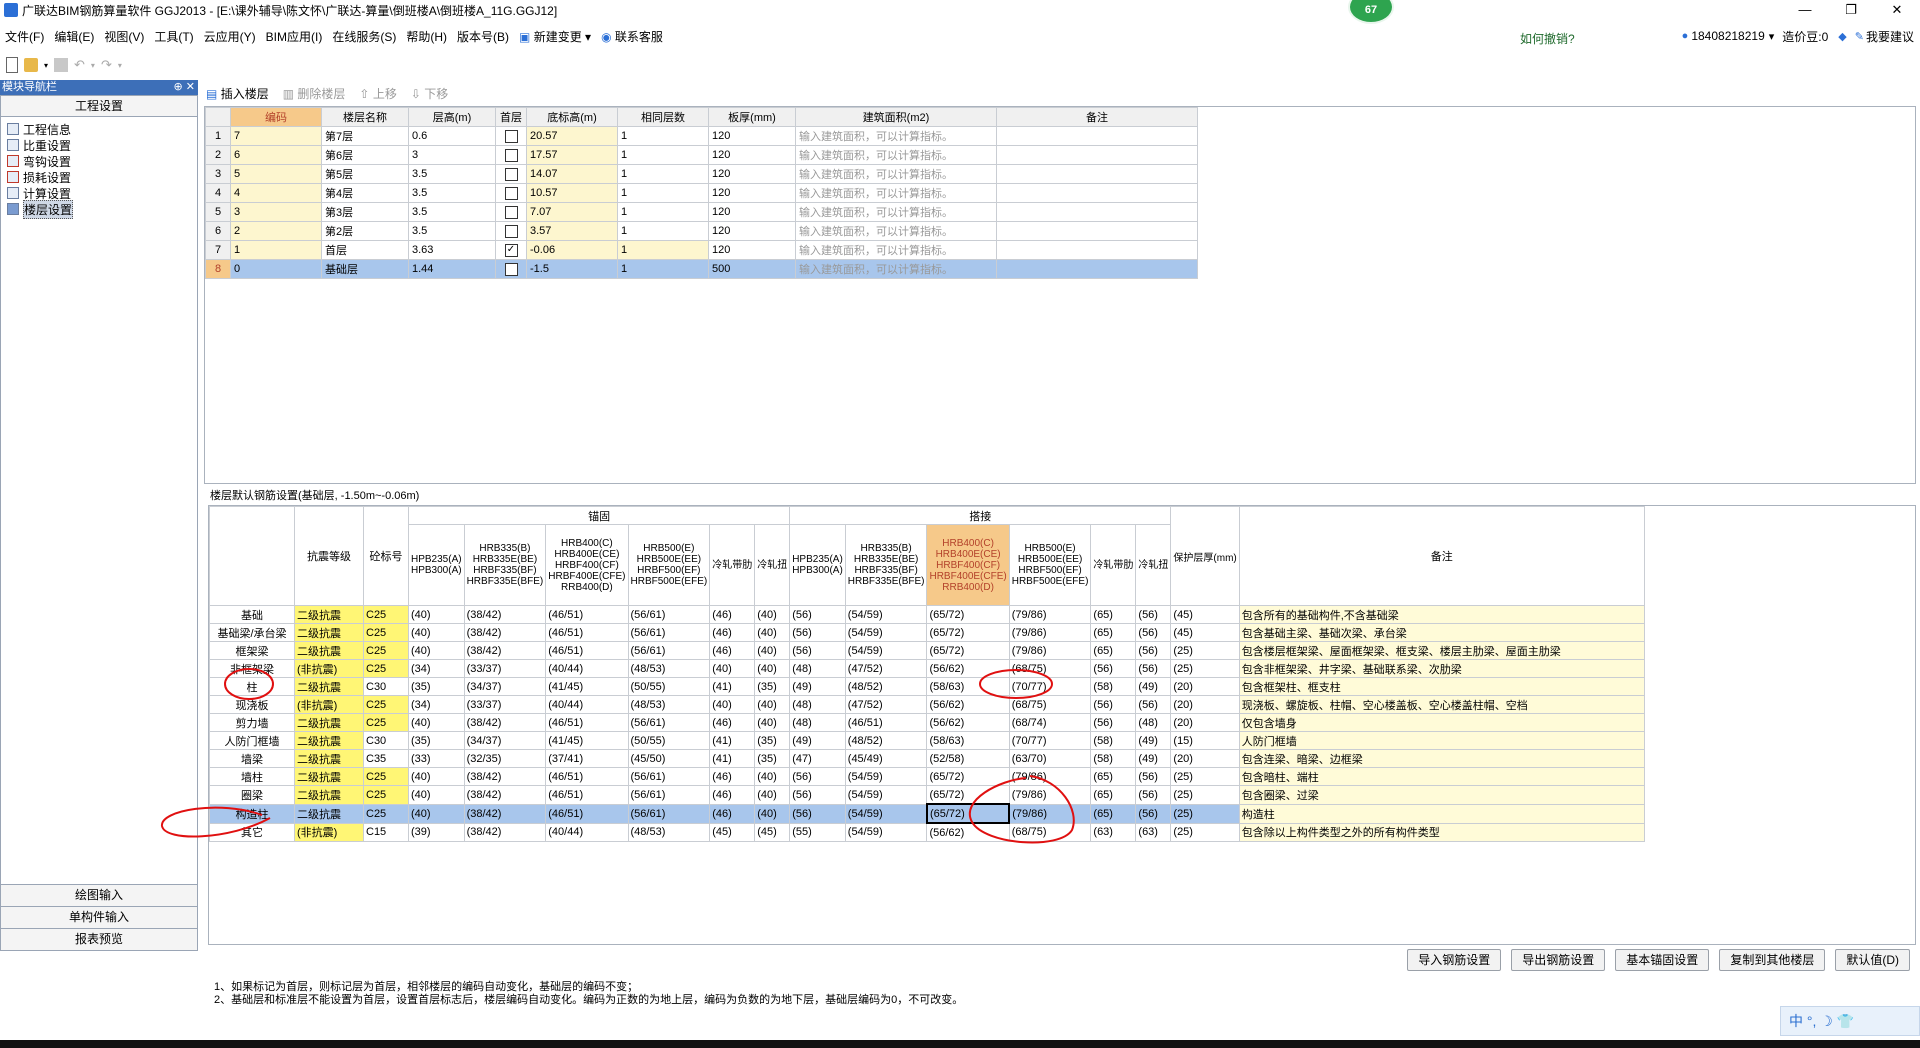 This screenshot has width=1920, height=1048. I want to click on lap-value-cell: (45/49), so click(886, 758).